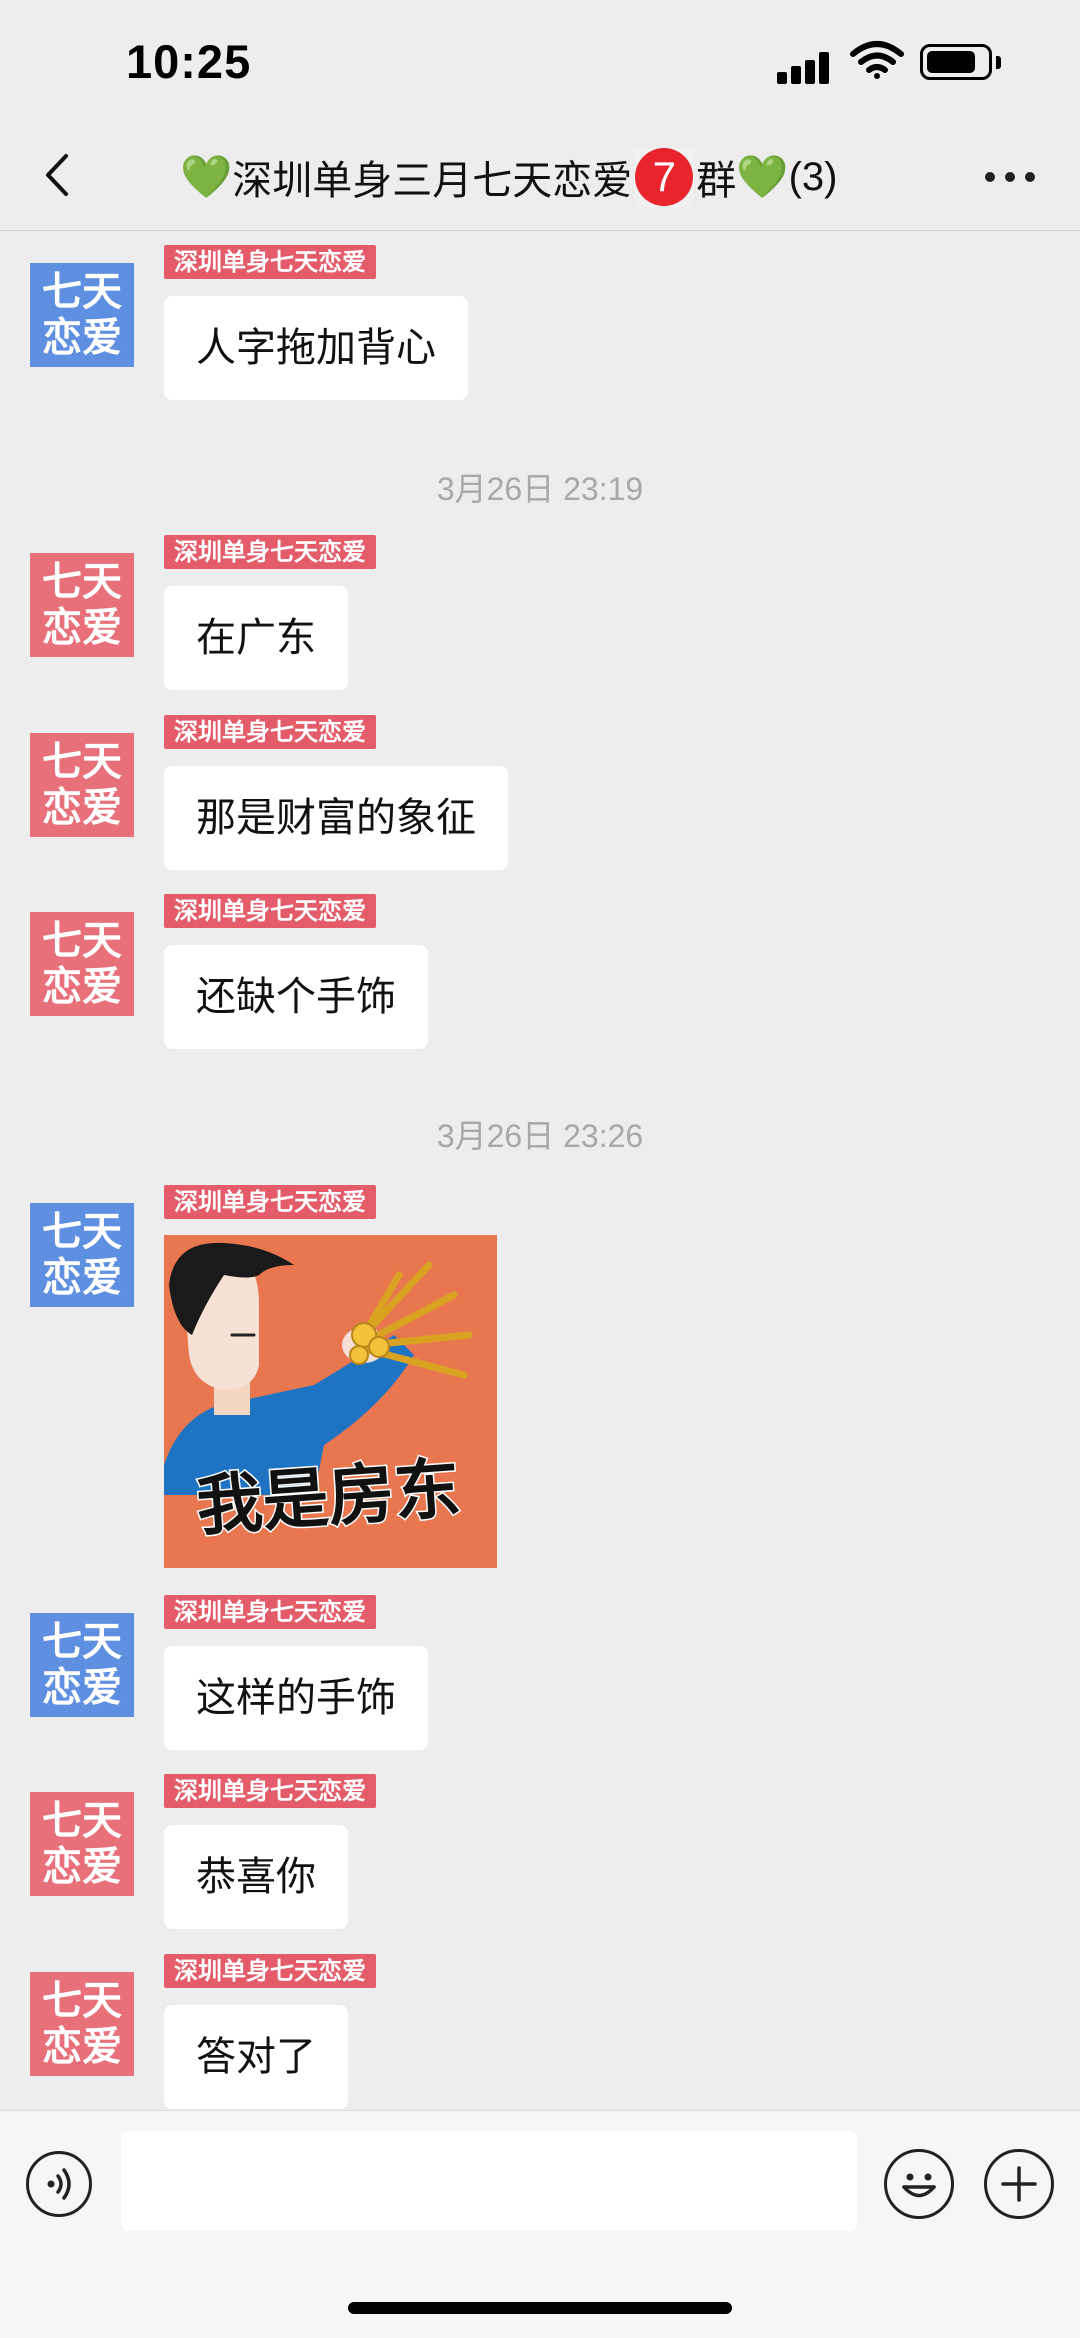 The width and height of the screenshot is (1080, 2338). What do you see at coordinates (256, 1877) in the screenshot?
I see `message-bubble: 恭喜你` at bounding box center [256, 1877].